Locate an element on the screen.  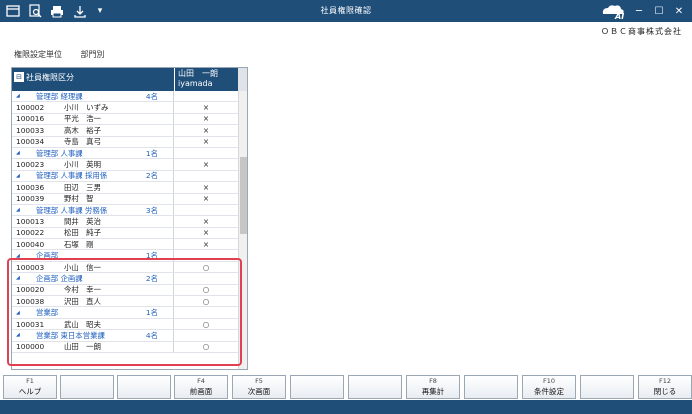
fkey-number: F8 is located at coordinates (433, 381).